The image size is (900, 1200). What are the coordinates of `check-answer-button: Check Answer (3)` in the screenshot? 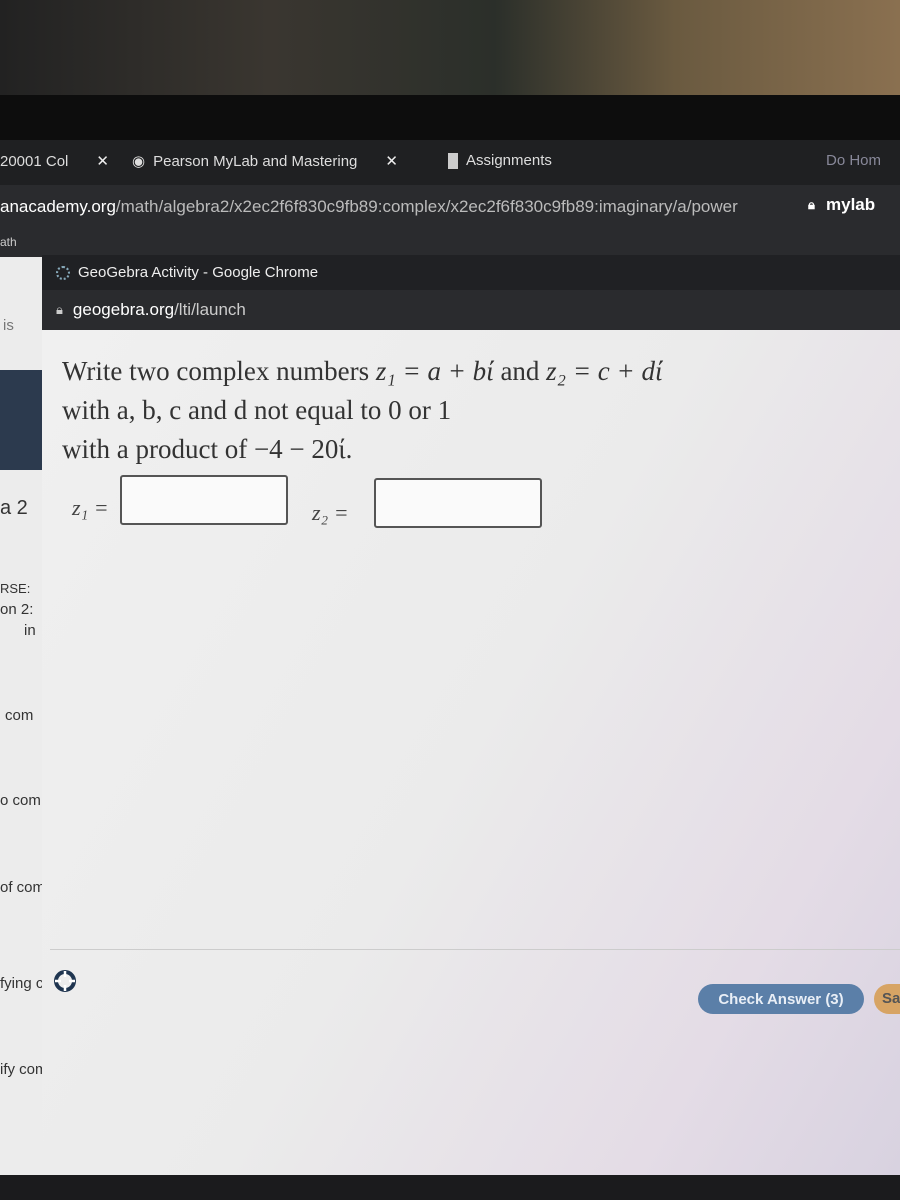 It's located at (781, 999).